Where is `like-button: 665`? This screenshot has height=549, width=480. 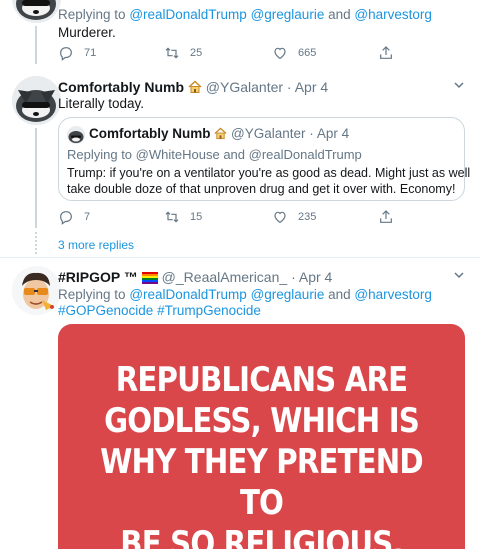
like-button: 665 is located at coordinates (294, 53).